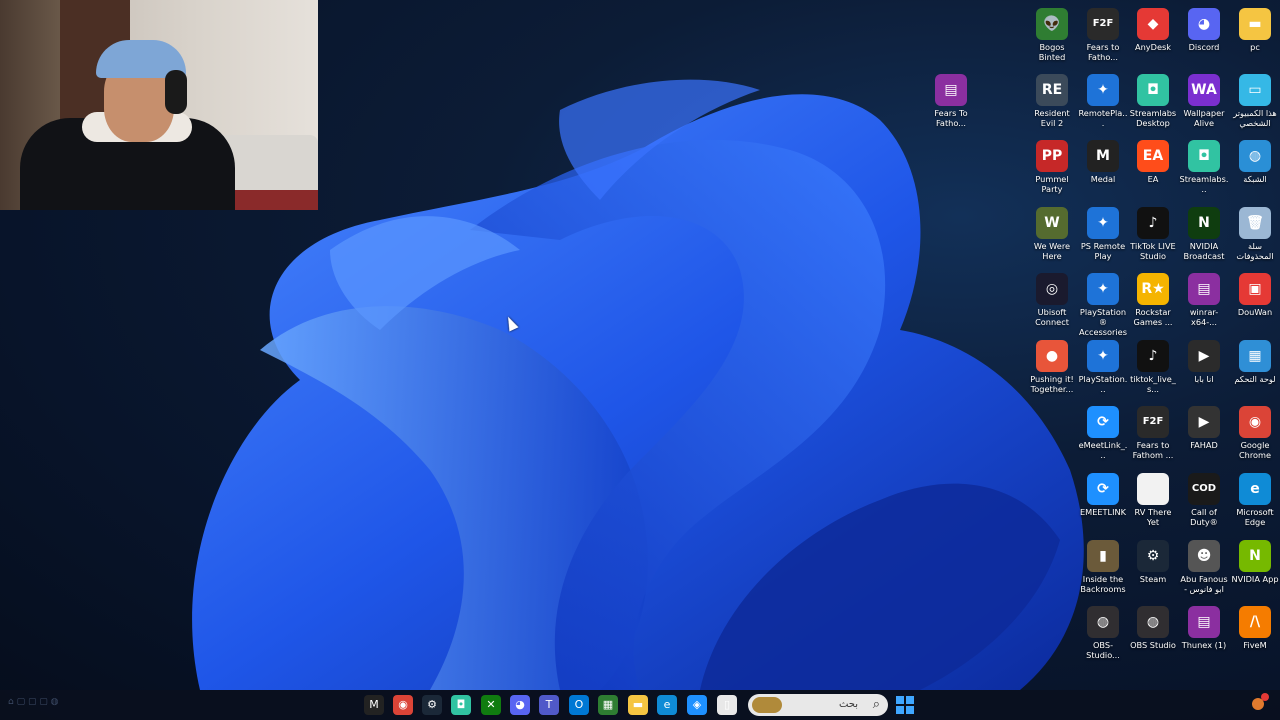  I want to click on desktop-icon: /\ FiveM, so click(1255, 628).